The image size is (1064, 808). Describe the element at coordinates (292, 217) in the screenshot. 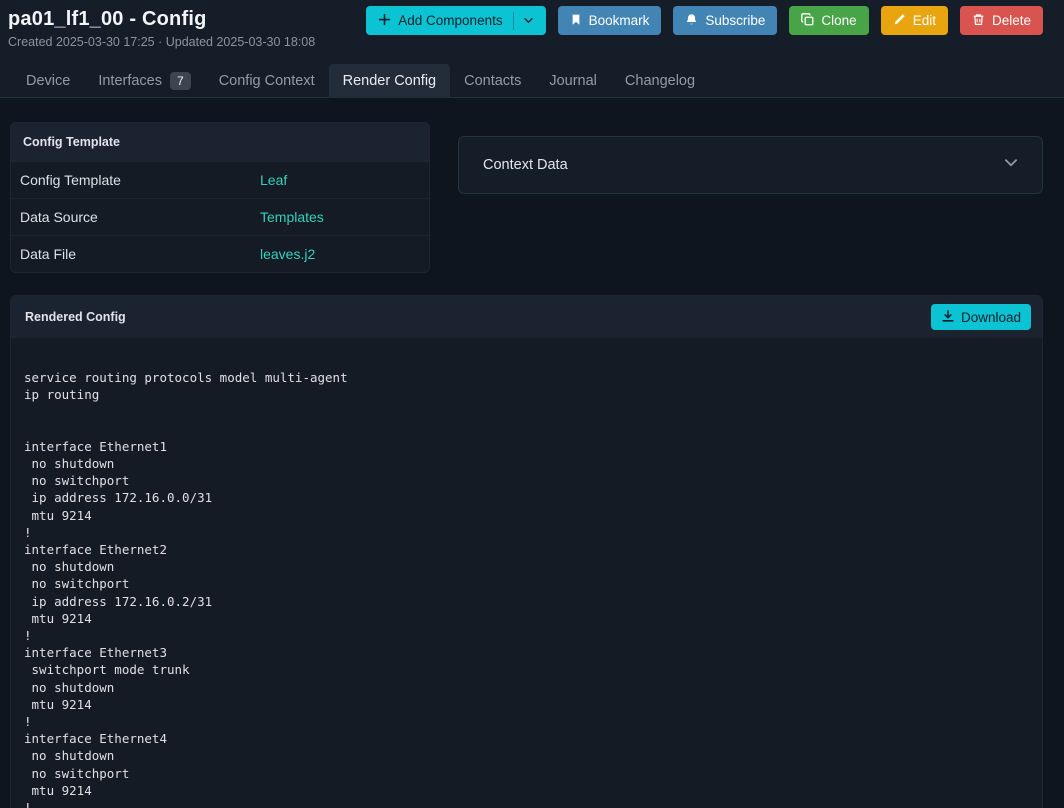

I see `data-source-link: Templates` at that location.